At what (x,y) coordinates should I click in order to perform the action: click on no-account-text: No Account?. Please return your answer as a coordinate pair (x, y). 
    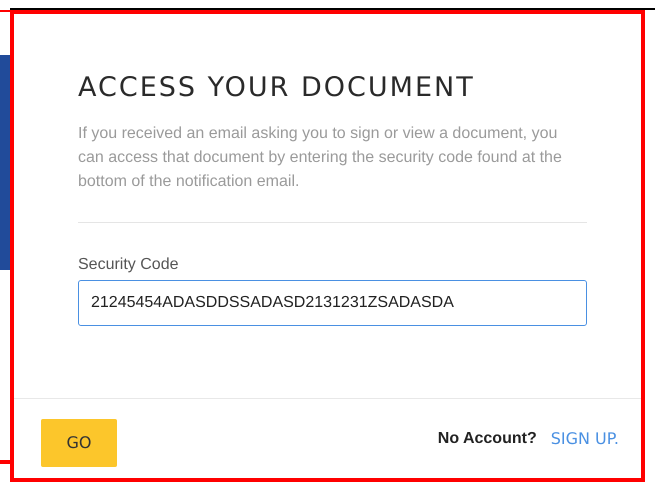
    Looking at the image, I should click on (487, 438).